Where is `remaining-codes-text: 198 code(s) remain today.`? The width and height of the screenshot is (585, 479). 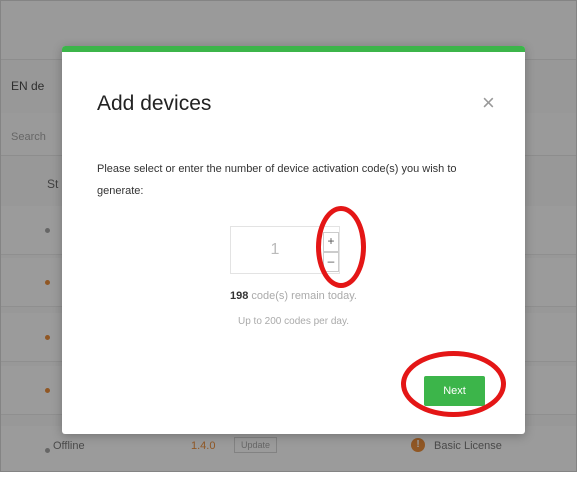 remaining-codes-text: 198 code(s) remain today. is located at coordinates (293, 296).